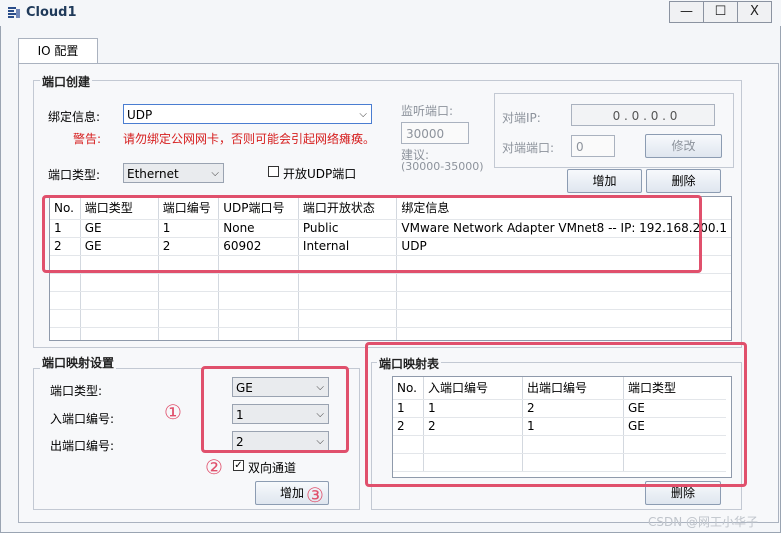 This screenshot has width=781, height=533. Describe the element at coordinates (87, 139) in the screenshot. I see `warning-label: 警告:` at that location.